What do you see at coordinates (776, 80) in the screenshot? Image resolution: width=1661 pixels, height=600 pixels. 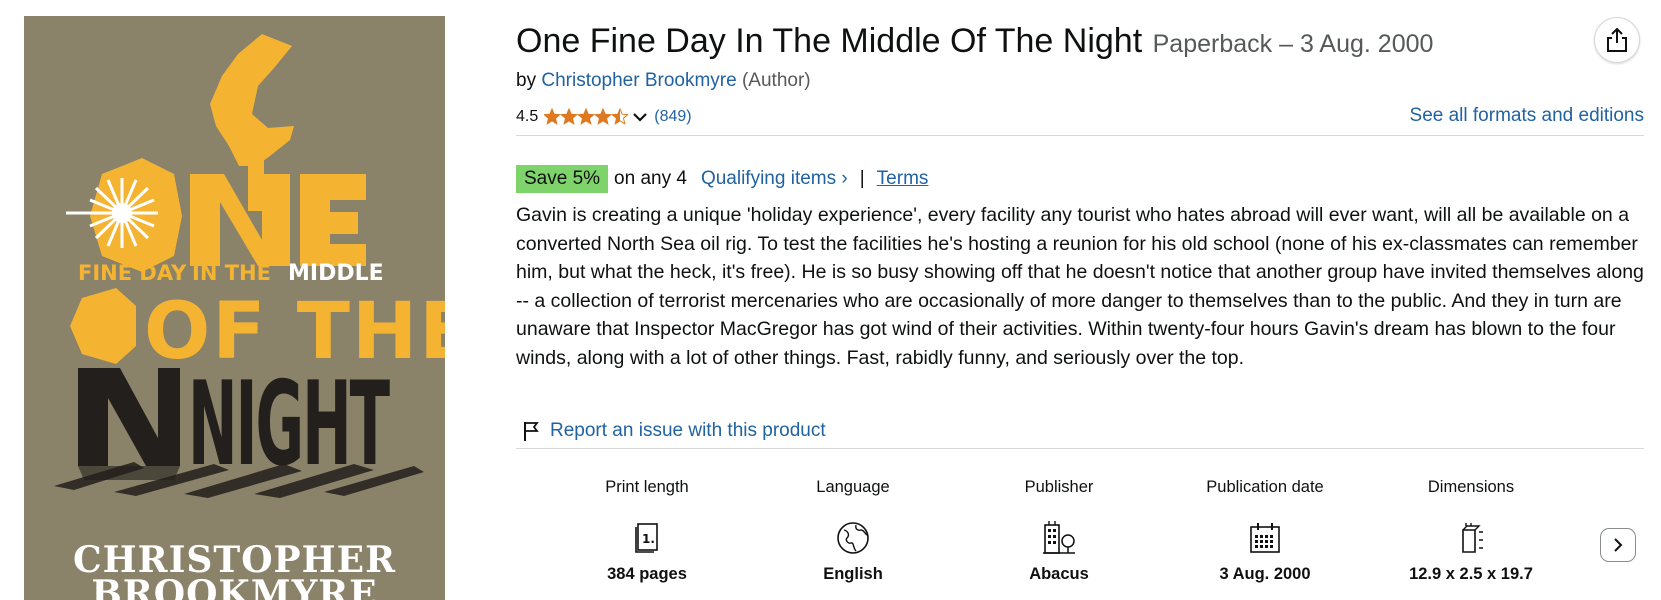 I see `author-role: (Author)` at bounding box center [776, 80].